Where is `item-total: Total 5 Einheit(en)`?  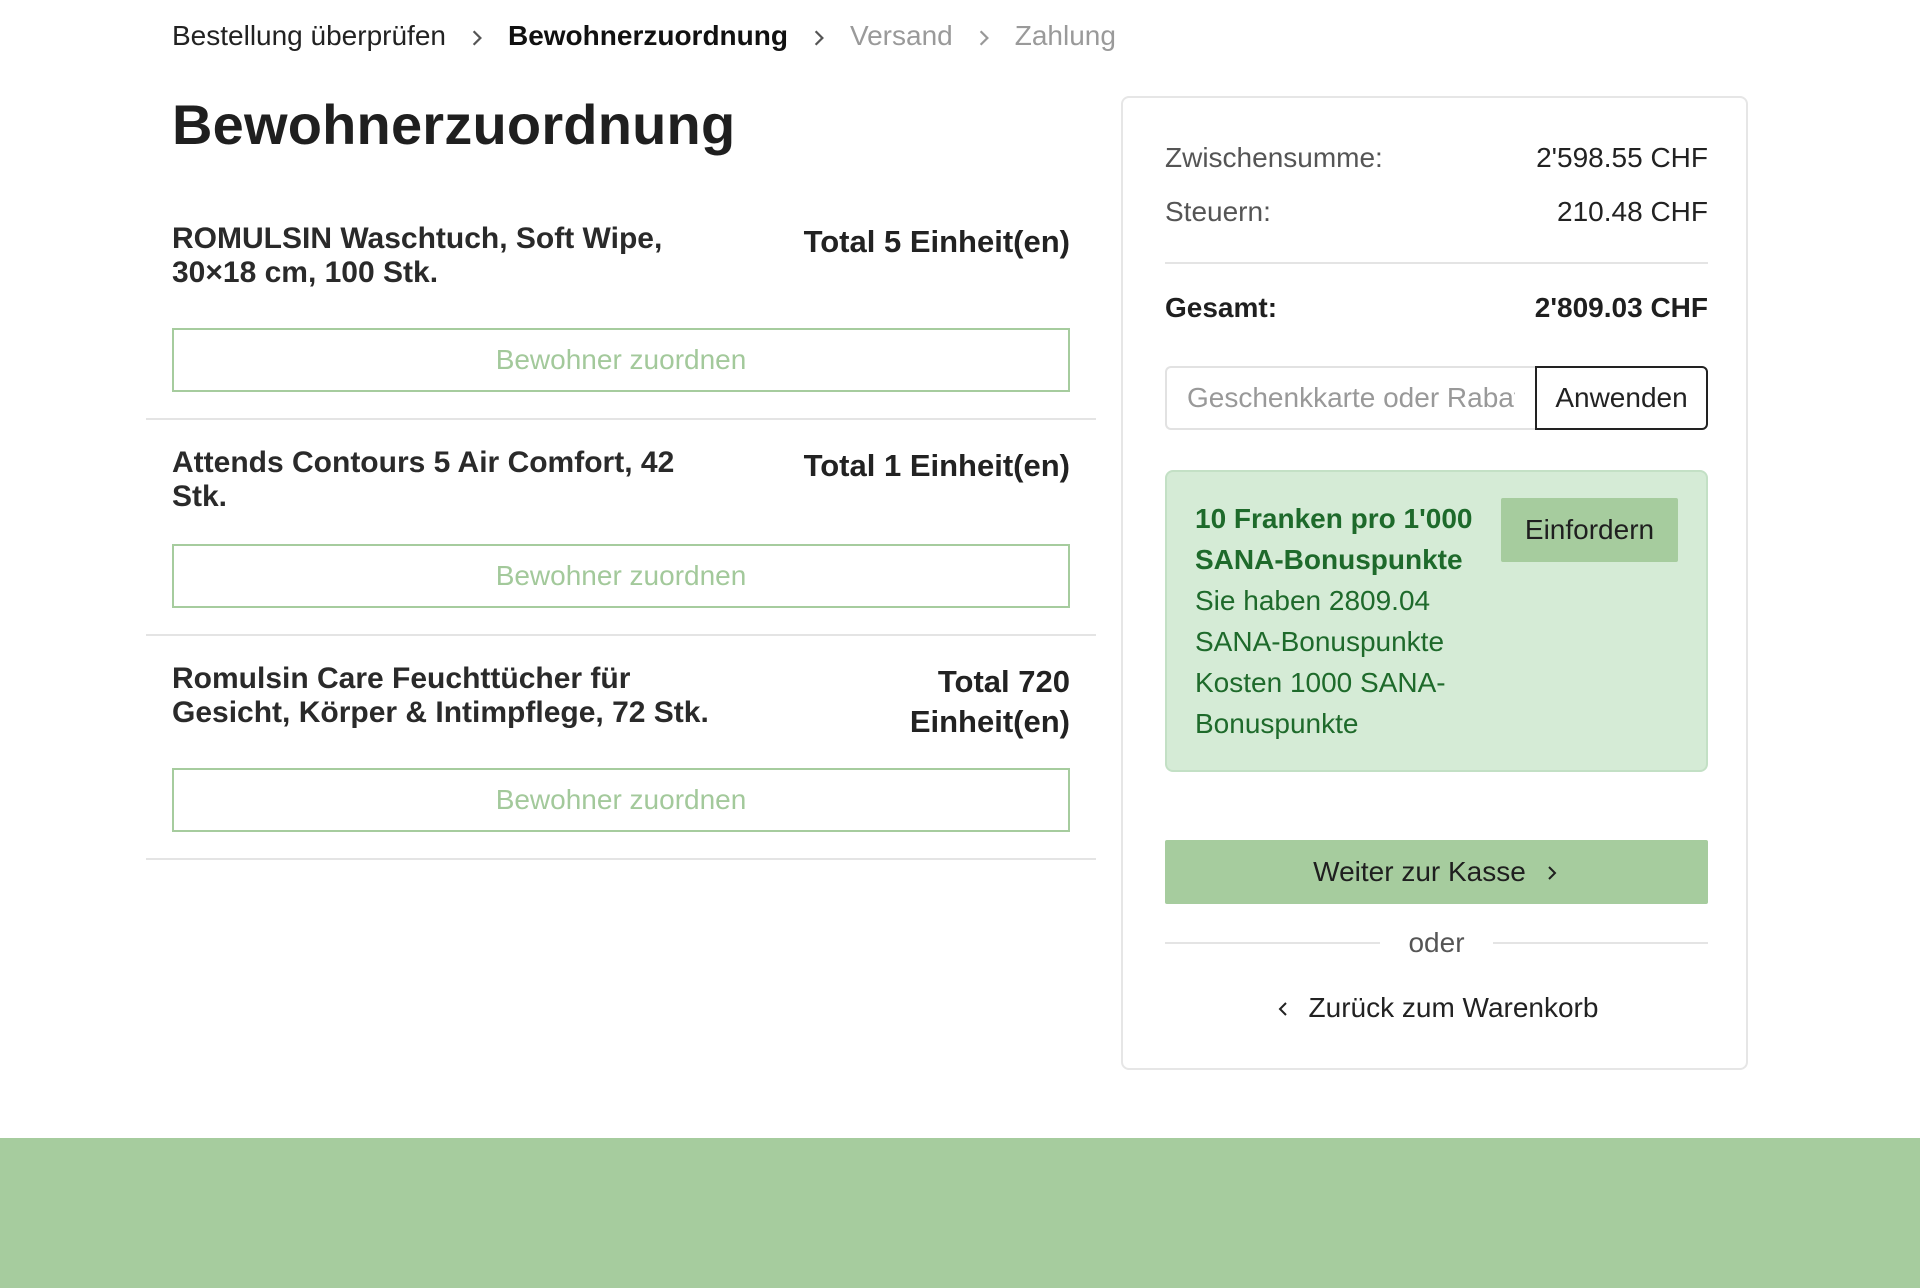 item-total: Total 5 Einheit(en) is located at coordinates (936, 241).